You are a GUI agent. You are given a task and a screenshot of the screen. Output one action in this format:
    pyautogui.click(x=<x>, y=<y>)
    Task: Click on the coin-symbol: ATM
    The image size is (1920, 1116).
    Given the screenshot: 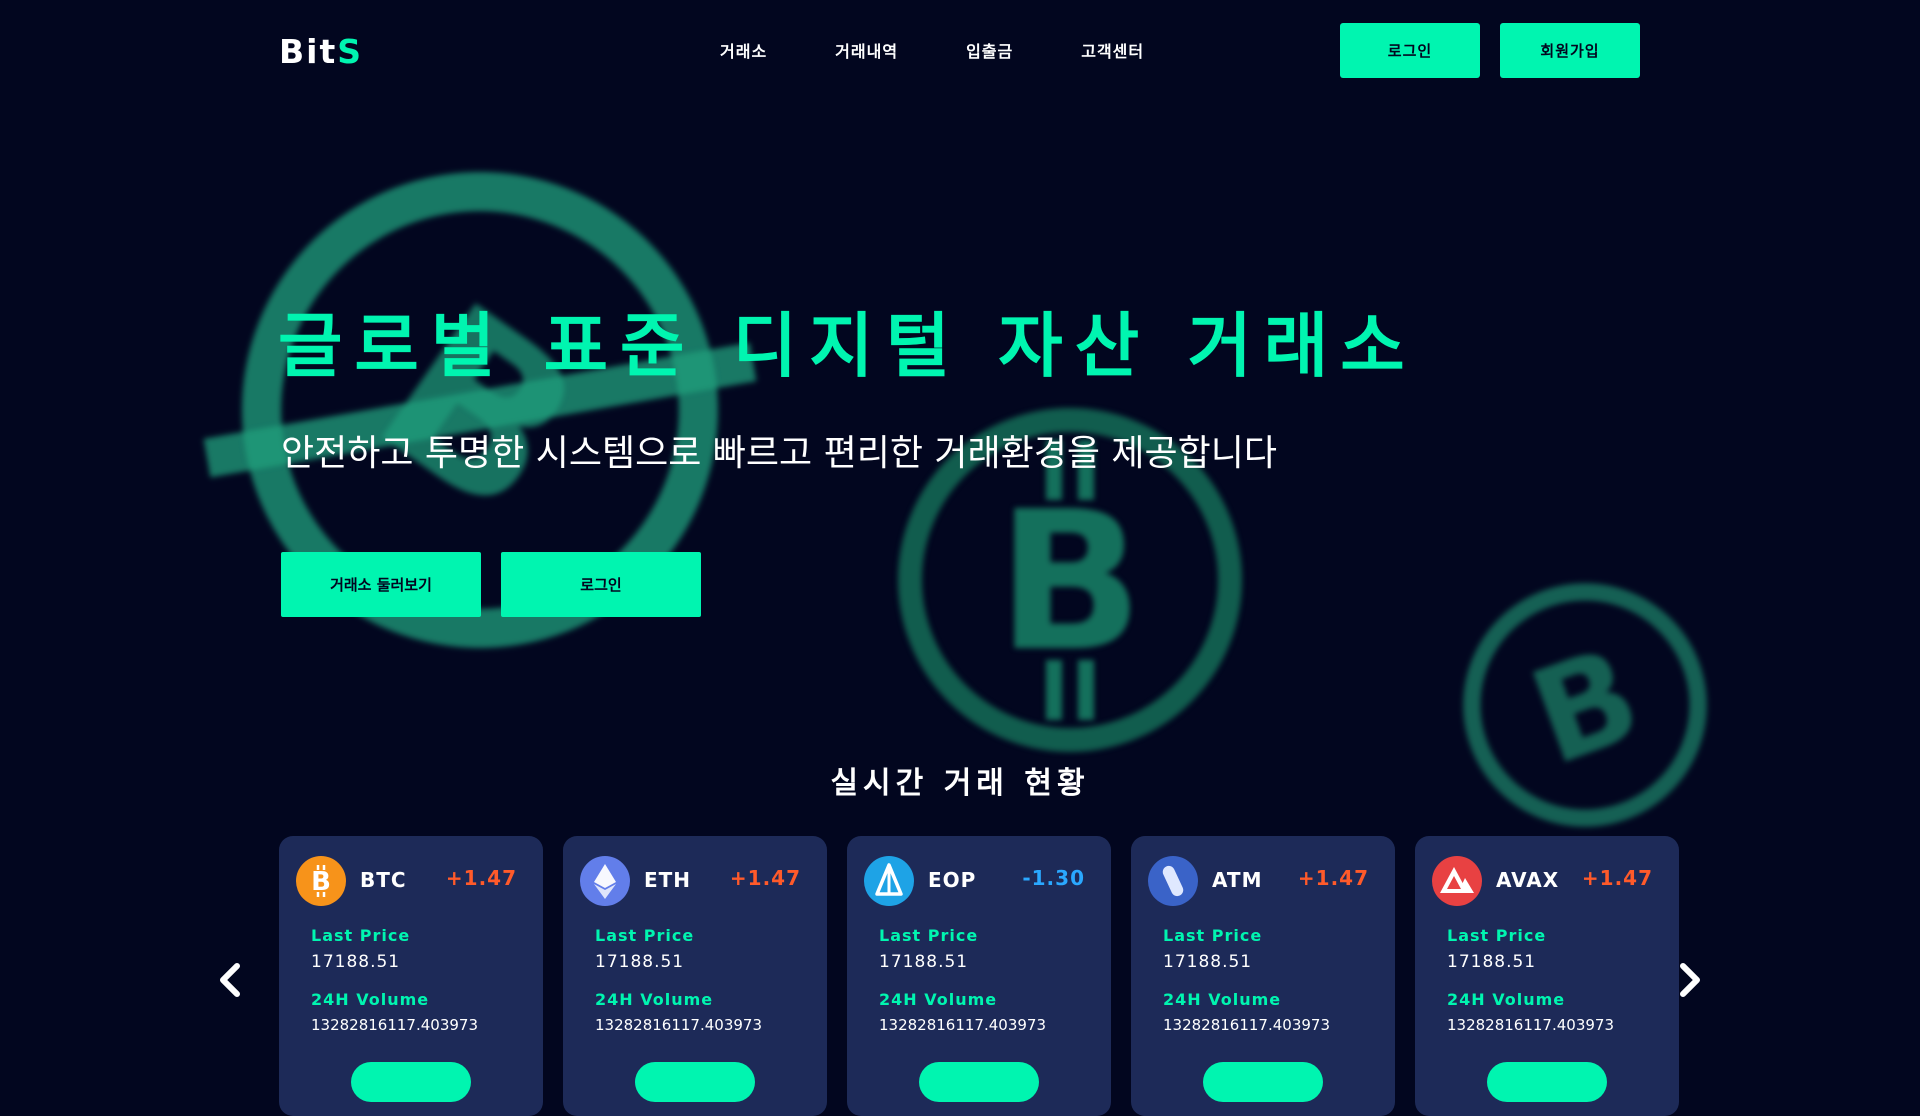 What is the action you would take?
    pyautogui.click(x=1237, y=880)
    